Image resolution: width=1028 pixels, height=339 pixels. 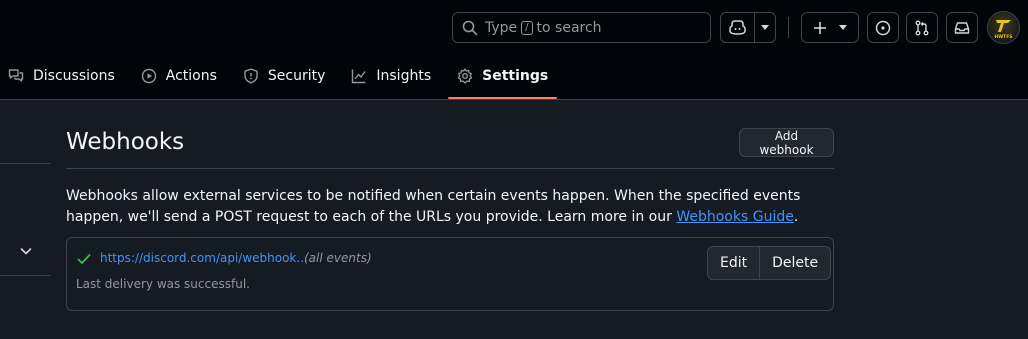 I want to click on inbox-button, so click(x=962, y=27).